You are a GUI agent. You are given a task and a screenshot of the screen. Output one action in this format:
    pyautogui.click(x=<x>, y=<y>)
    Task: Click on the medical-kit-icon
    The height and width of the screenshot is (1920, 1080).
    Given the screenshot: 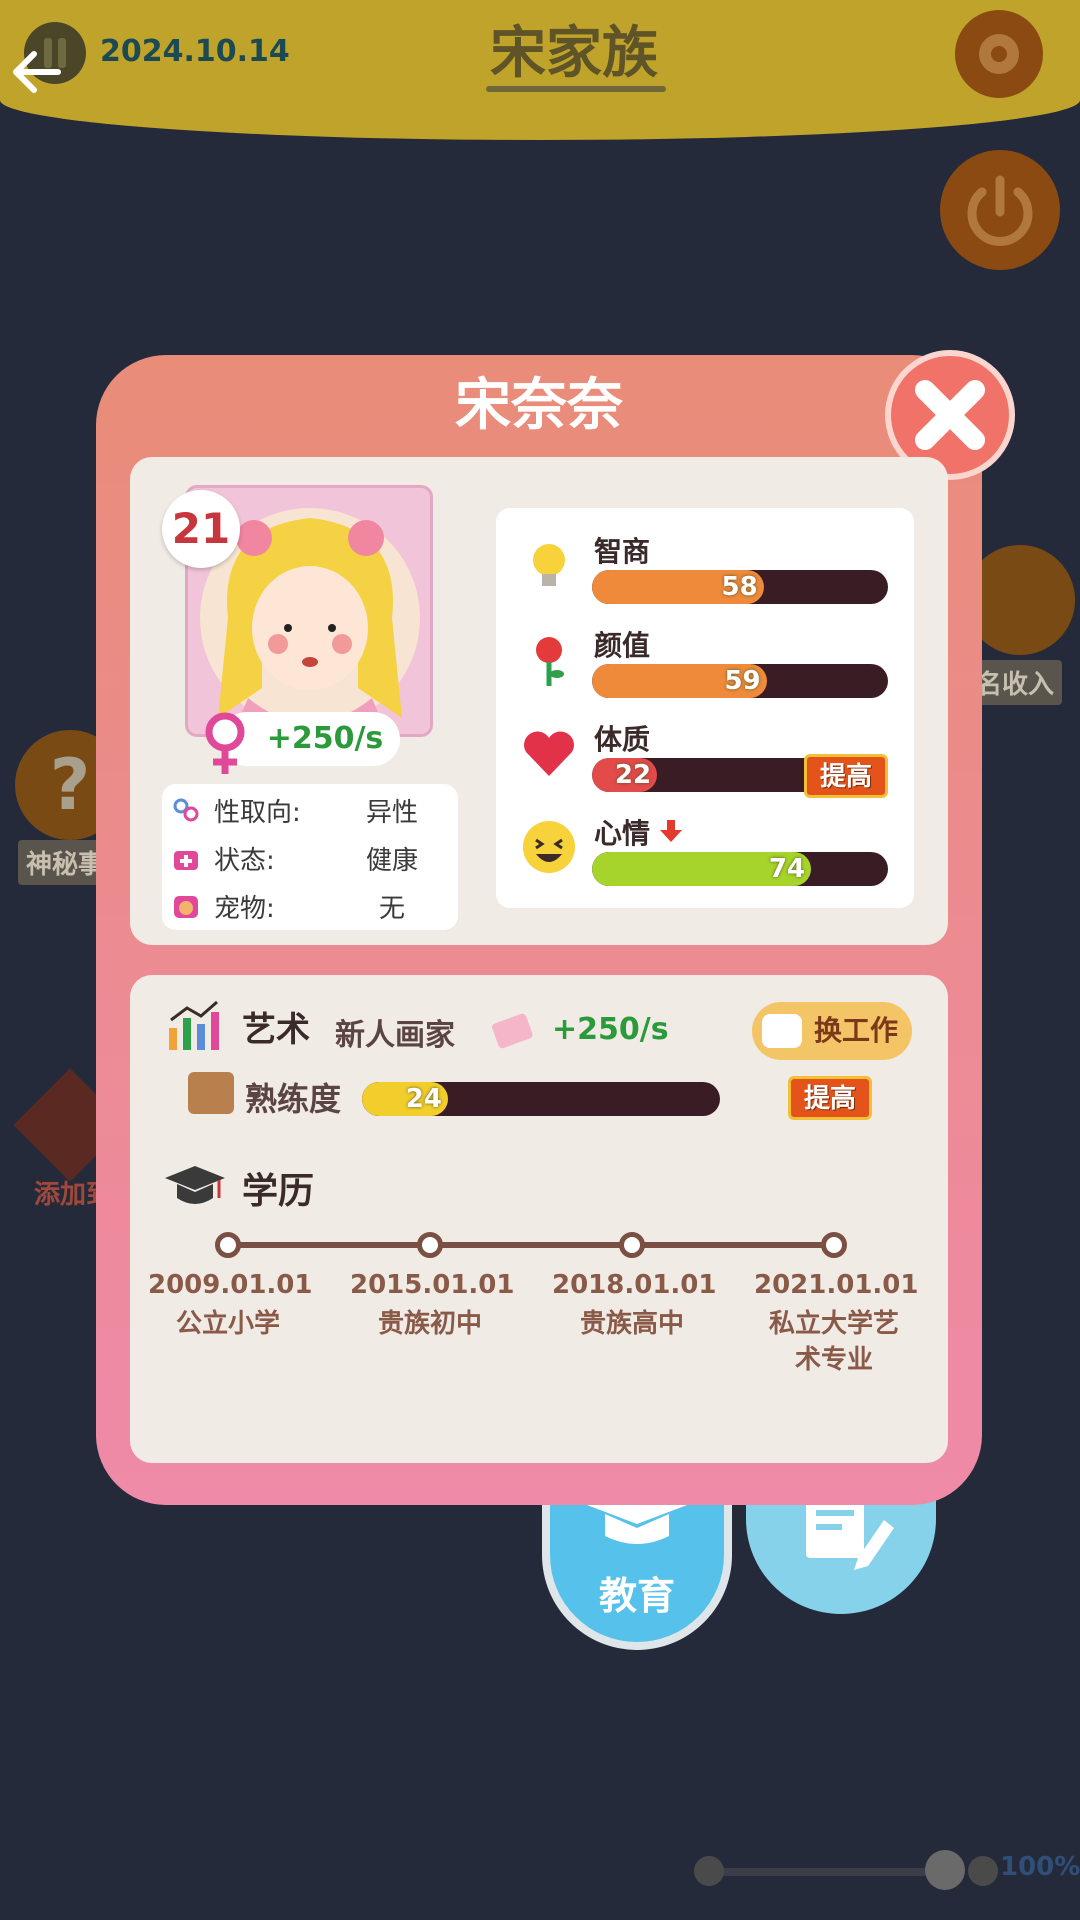 What is the action you would take?
    pyautogui.click(x=186, y=860)
    